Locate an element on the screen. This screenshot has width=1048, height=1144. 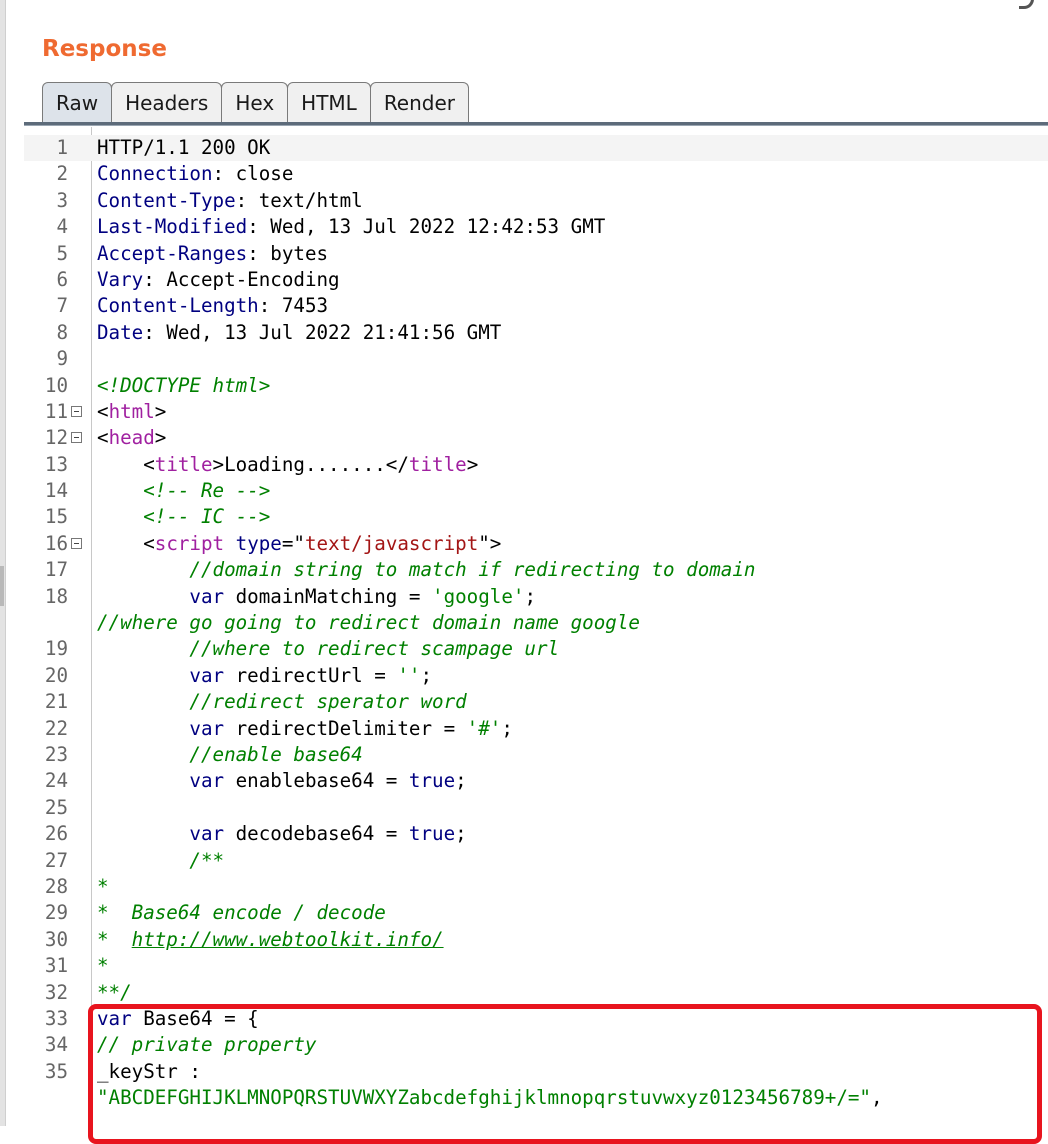
code-line: 11 <html> is located at coordinates (536, 412).